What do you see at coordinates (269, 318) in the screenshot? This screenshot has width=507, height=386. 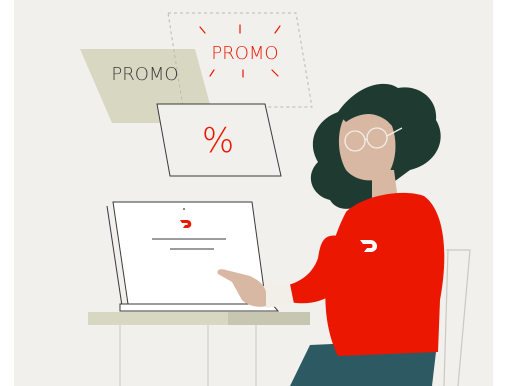 I see `table-edge-shadow` at bounding box center [269, 318].